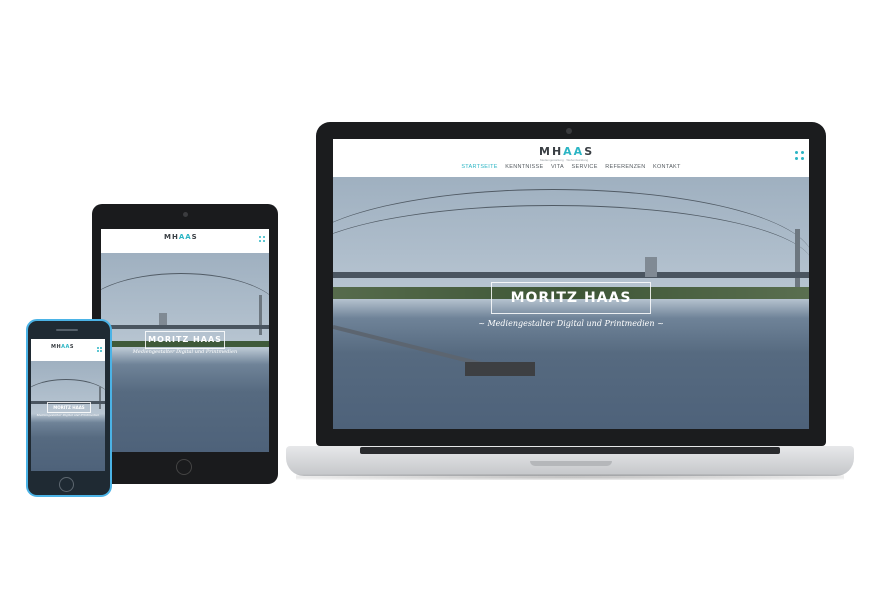 The height and width of the screenshot is (600, 880). What do you see at coordinates (570, 477) in the screenshot?
I see `laptop-shadow` at bounding box center [570, 477].